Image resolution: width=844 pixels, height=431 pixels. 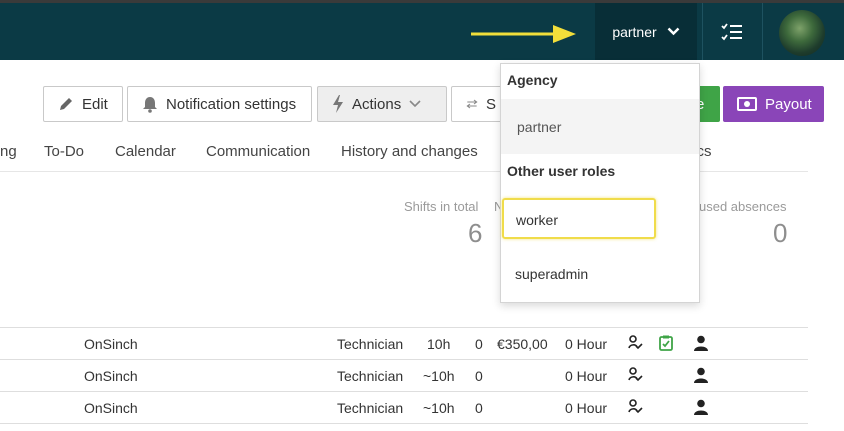 I want to click on pencil-icon, so click(x=66, y=104).